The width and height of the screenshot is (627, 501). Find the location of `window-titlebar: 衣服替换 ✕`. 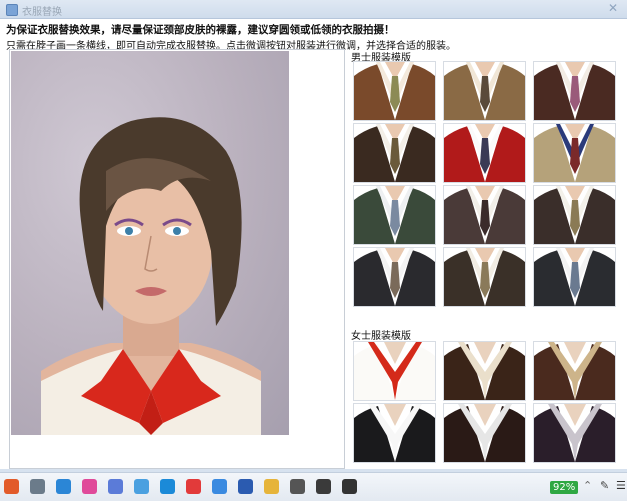

window-titlebar: 衣服替换 ✕ is located at coordinates (313, 9).